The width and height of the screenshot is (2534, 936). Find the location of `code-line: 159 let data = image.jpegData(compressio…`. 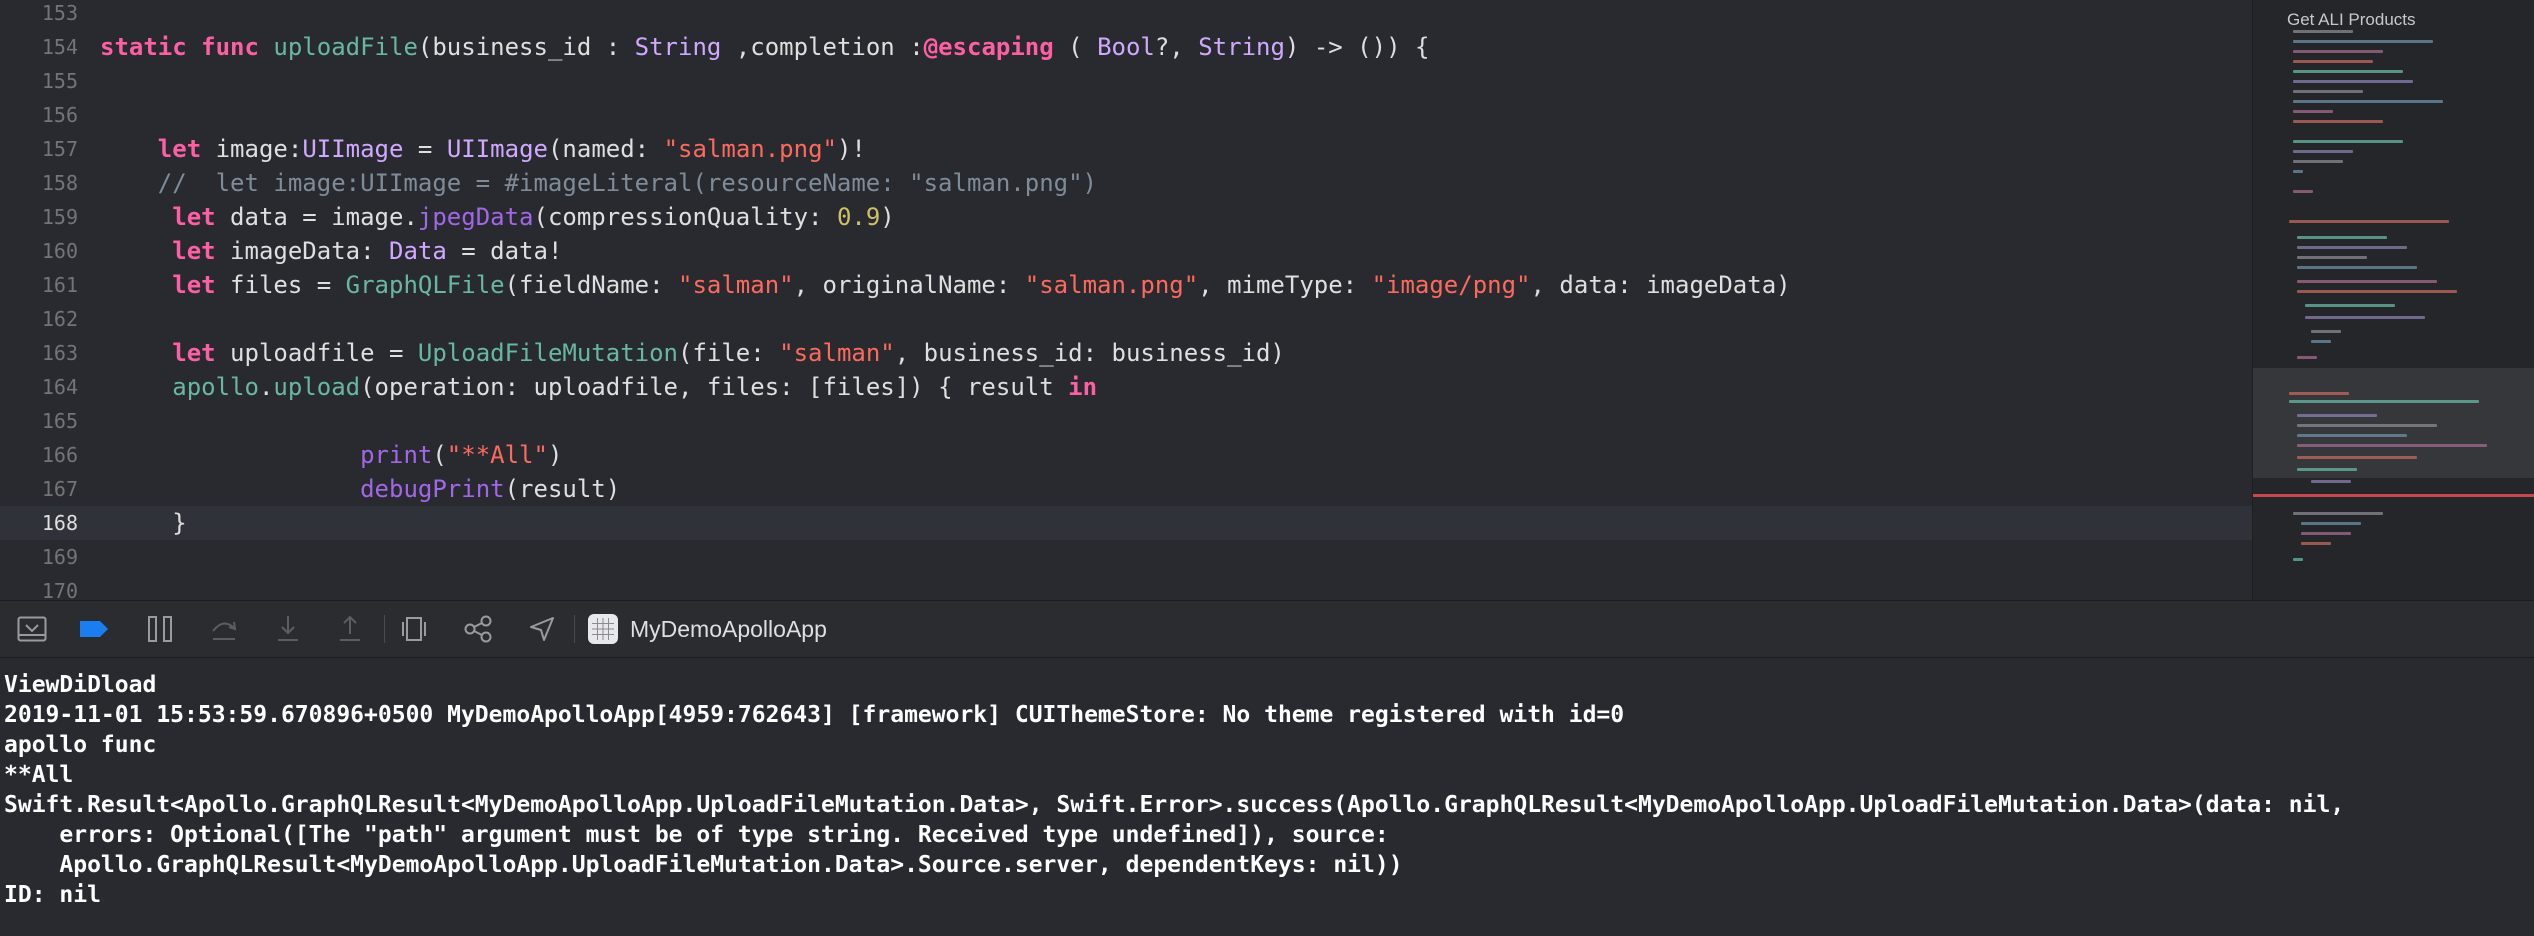

code-line: 159 let data = image.jpegData(compressio… is located at coordinates (1126, 217).